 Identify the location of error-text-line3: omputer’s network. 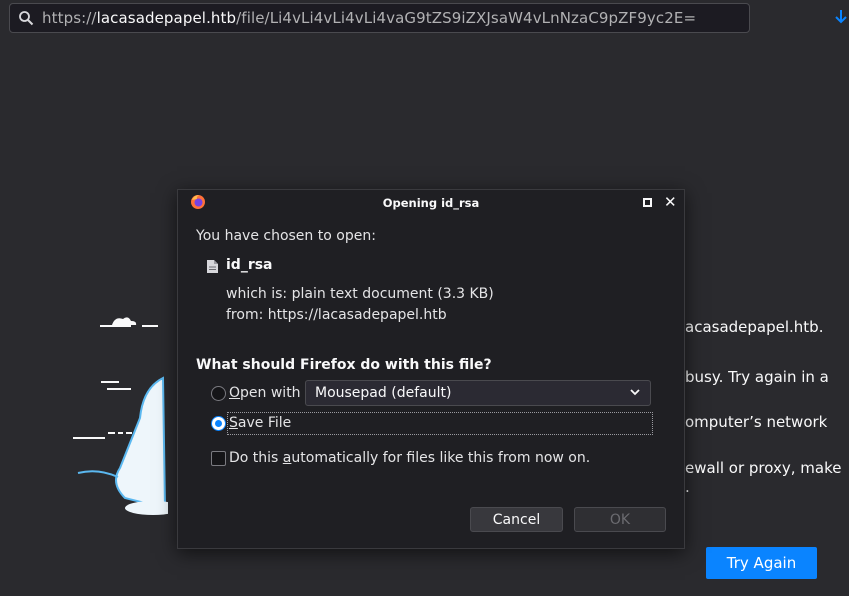
(756, 422).